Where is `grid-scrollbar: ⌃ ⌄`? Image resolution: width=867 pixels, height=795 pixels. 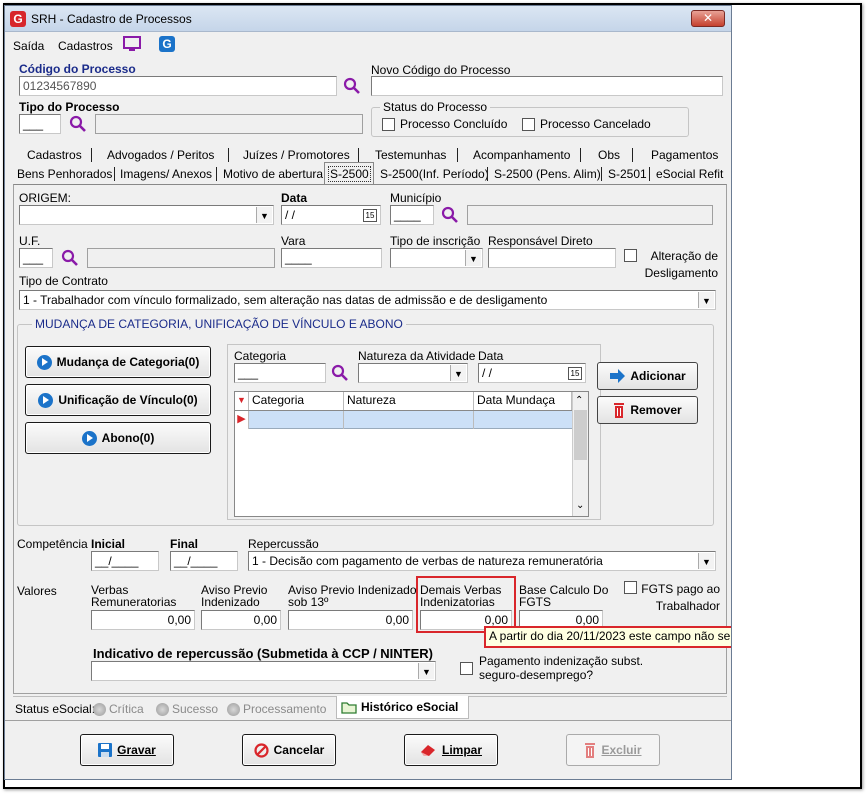
grid-scrollbar: ⌃ ⌄ is located at coordinates (580, 454).